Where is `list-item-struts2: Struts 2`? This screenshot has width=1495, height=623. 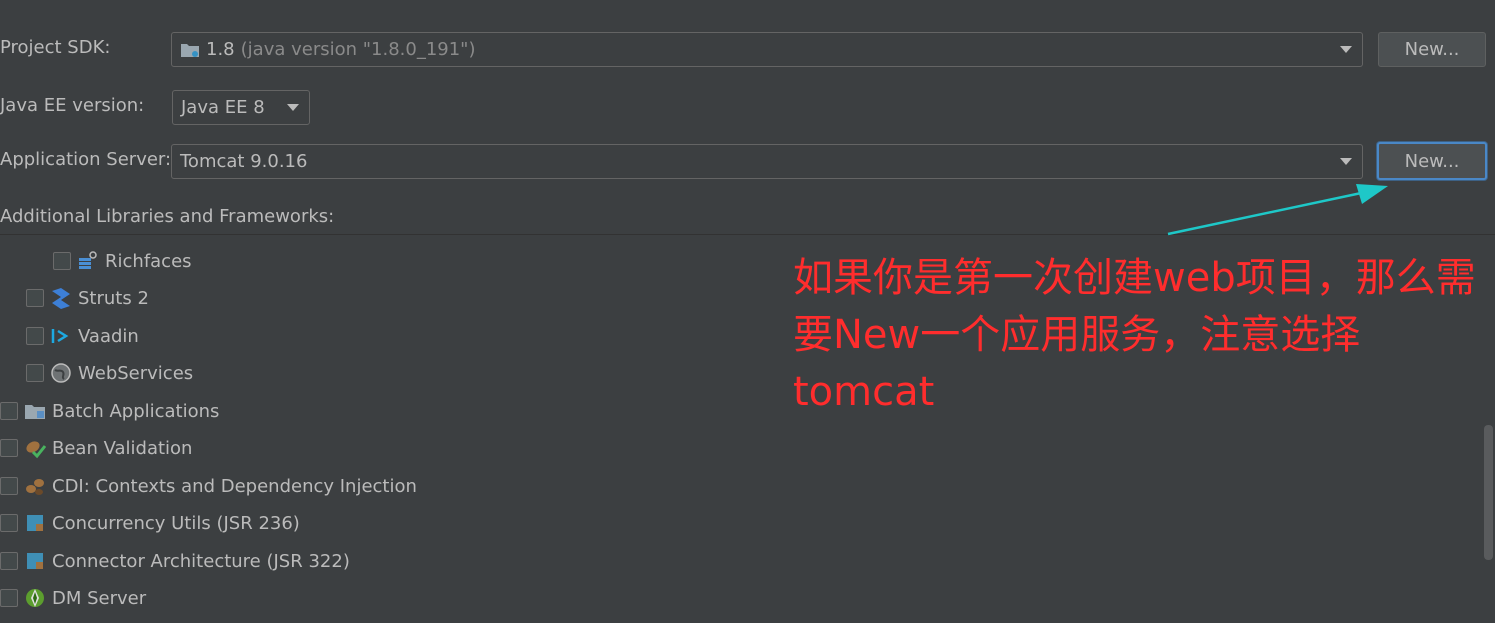
list-item-struts2: Struts 2 is located at coordinates (87, 298).